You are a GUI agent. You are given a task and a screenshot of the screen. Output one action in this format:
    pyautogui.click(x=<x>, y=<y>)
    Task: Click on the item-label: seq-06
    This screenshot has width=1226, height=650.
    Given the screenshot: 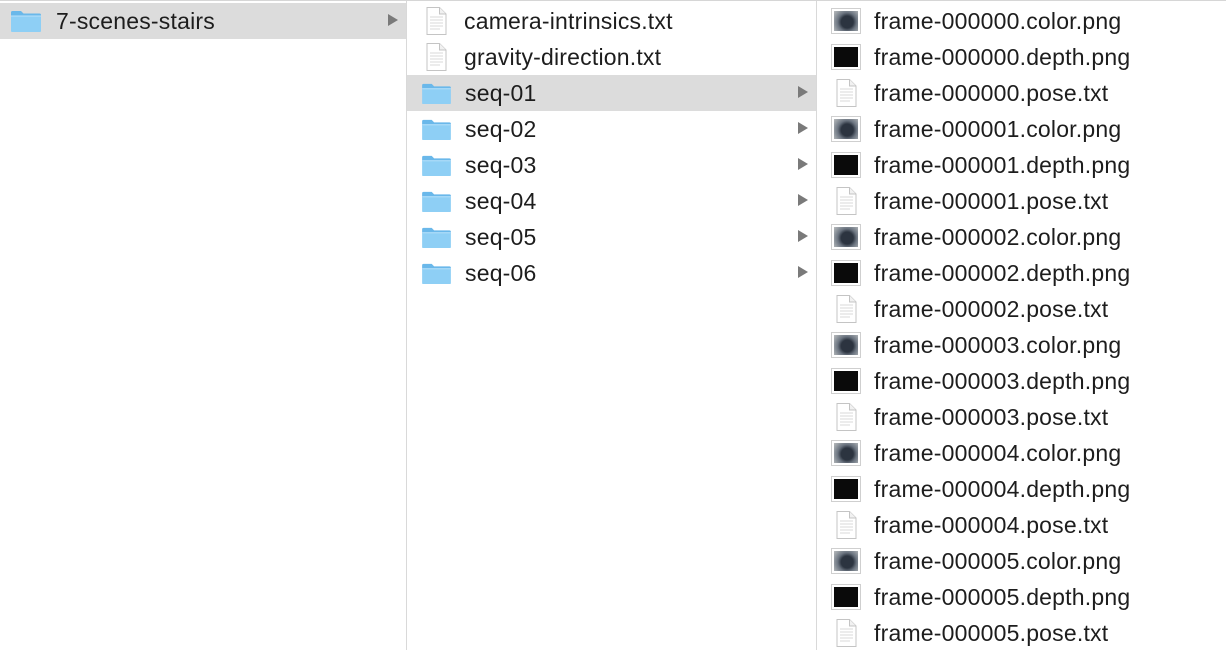 What is the action you would take?
    pyautogui.click(x=501, y=272)
    